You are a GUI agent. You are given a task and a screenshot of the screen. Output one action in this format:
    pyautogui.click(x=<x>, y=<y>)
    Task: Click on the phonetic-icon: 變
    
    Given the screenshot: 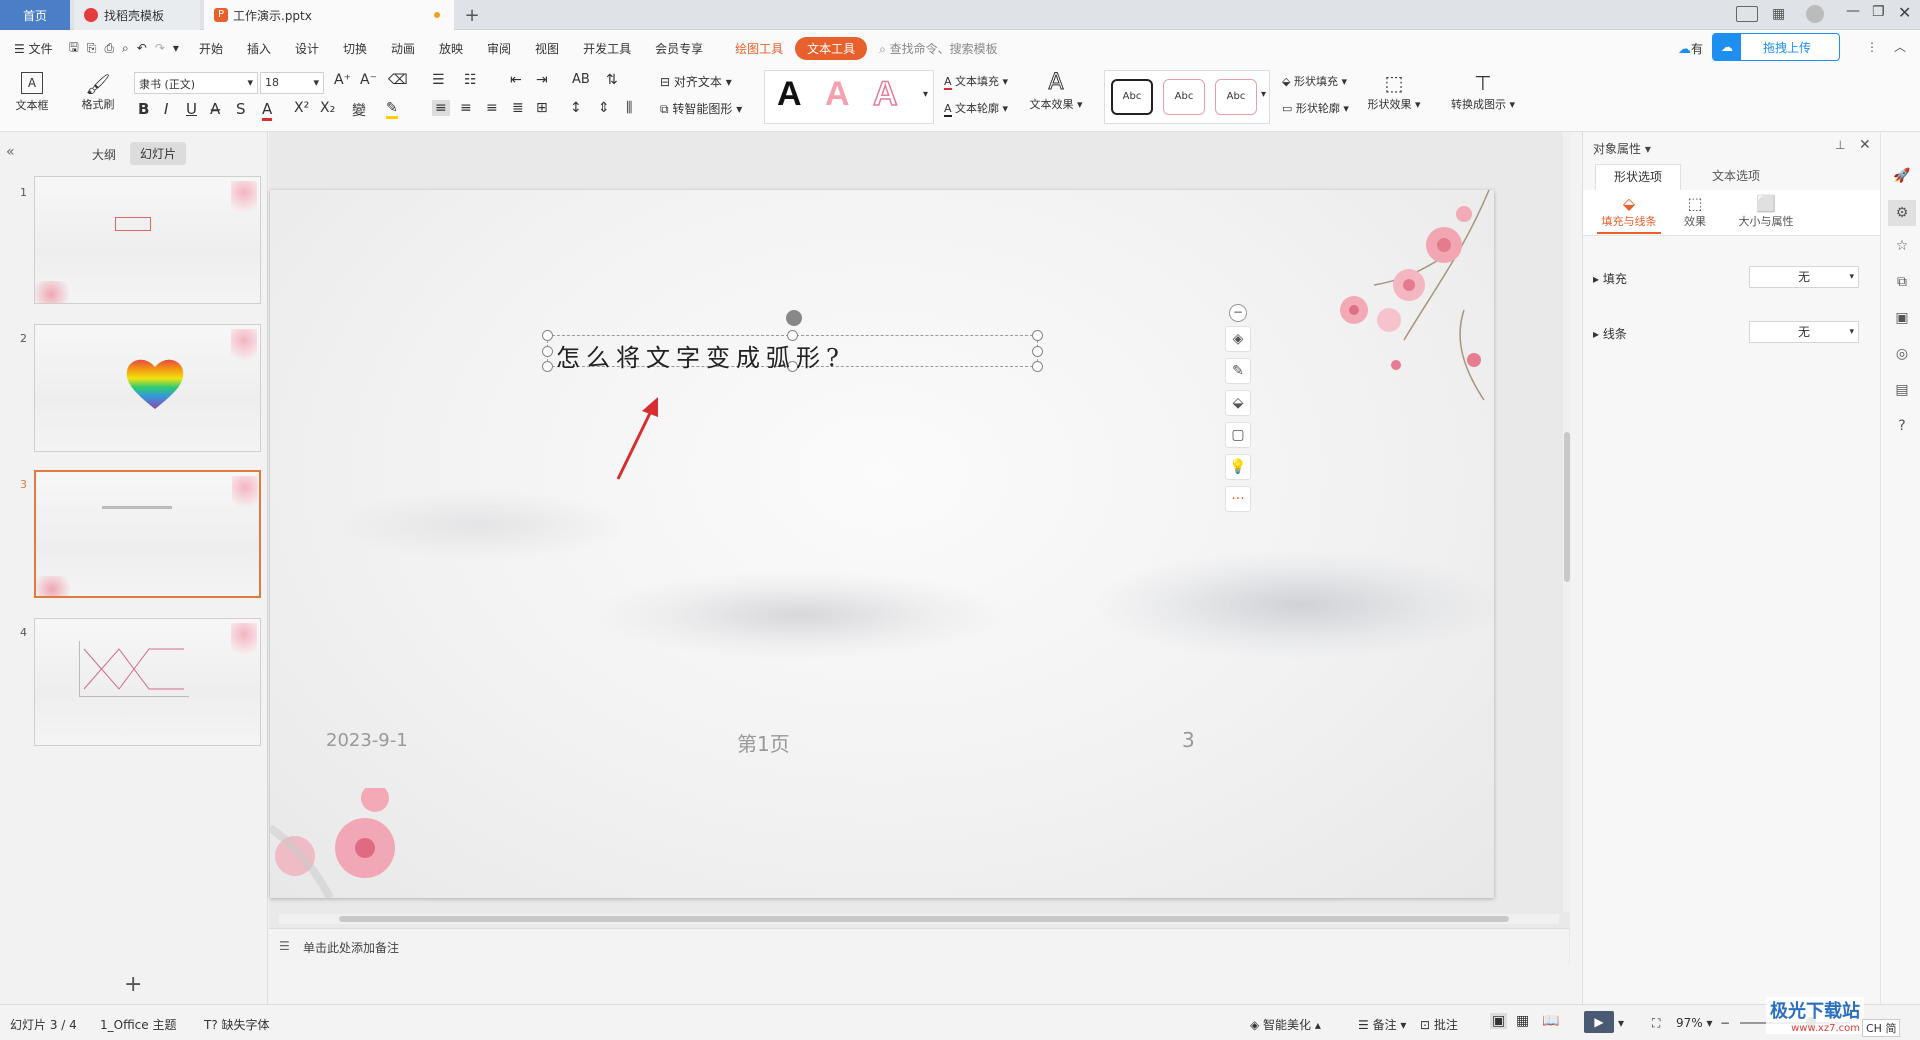 What is the action you would take?
    pyautogui.click(x=359, y=110)
    